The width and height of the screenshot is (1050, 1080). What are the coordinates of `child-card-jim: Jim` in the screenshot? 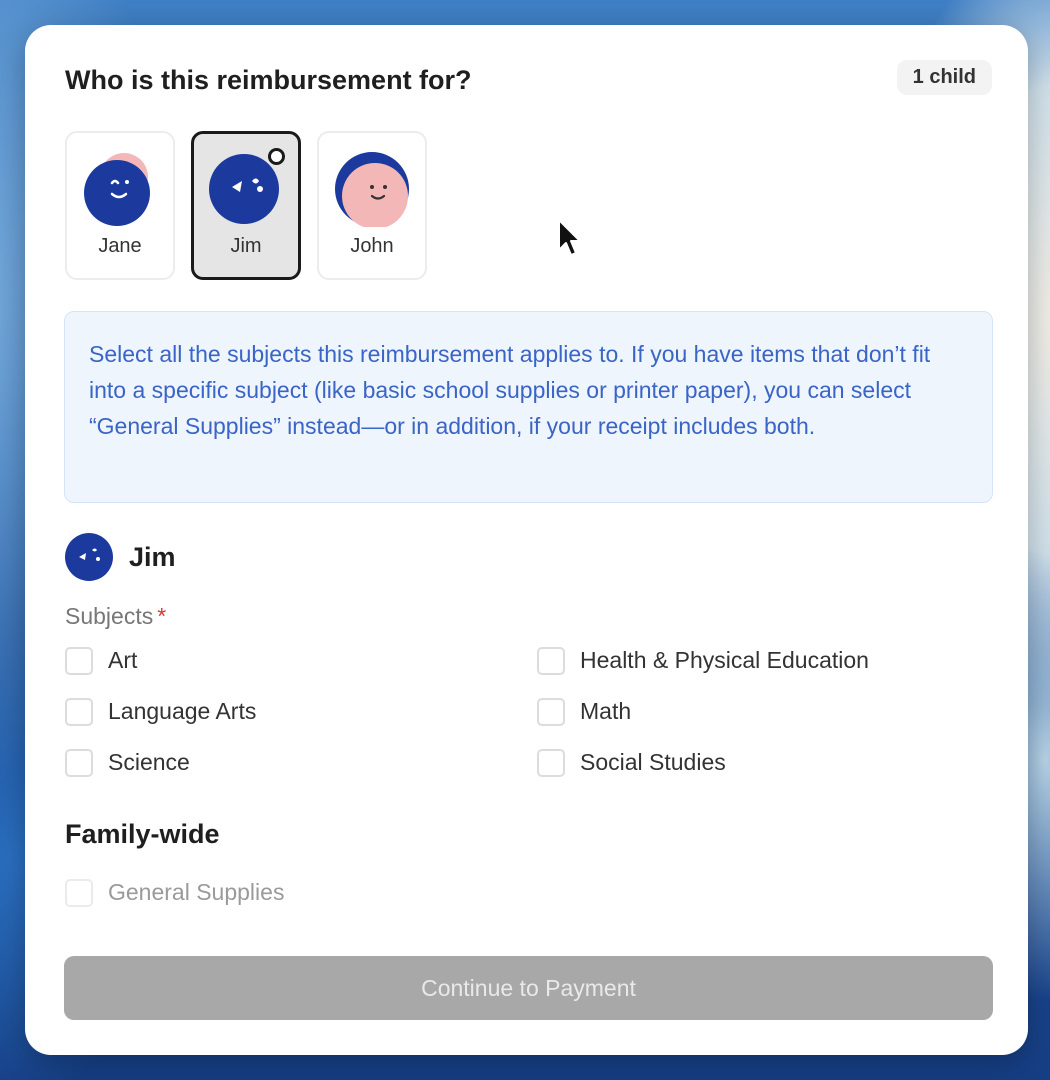 It's located at (246, 205).